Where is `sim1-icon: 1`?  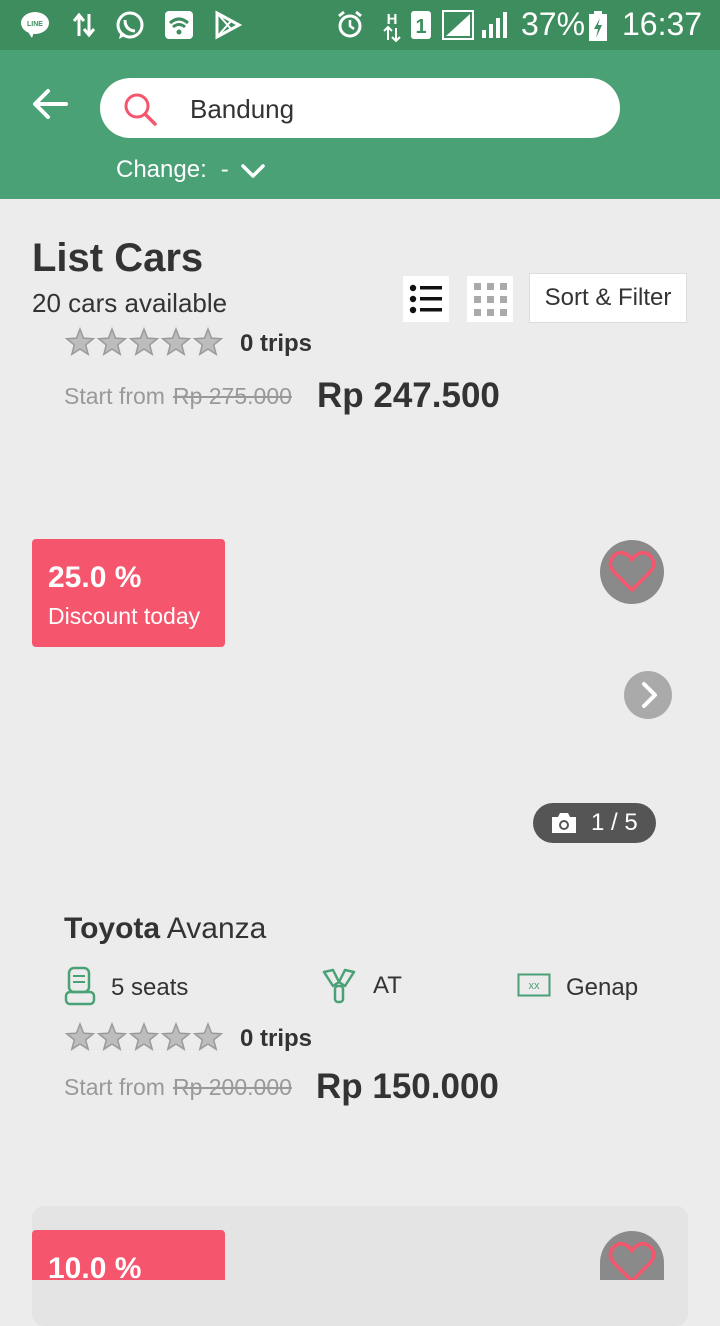
sim1-icon: 1 is located at coordinates (421, 25).